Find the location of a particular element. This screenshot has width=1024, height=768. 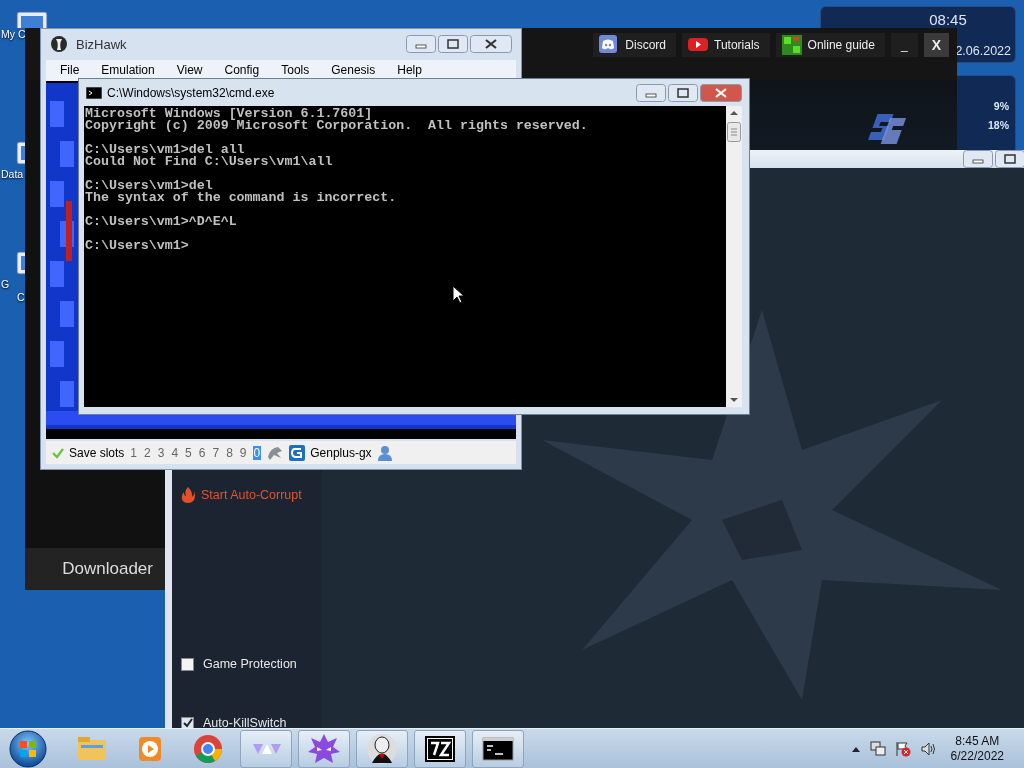

masked-figure-icon is located at coordinates (382, 748).